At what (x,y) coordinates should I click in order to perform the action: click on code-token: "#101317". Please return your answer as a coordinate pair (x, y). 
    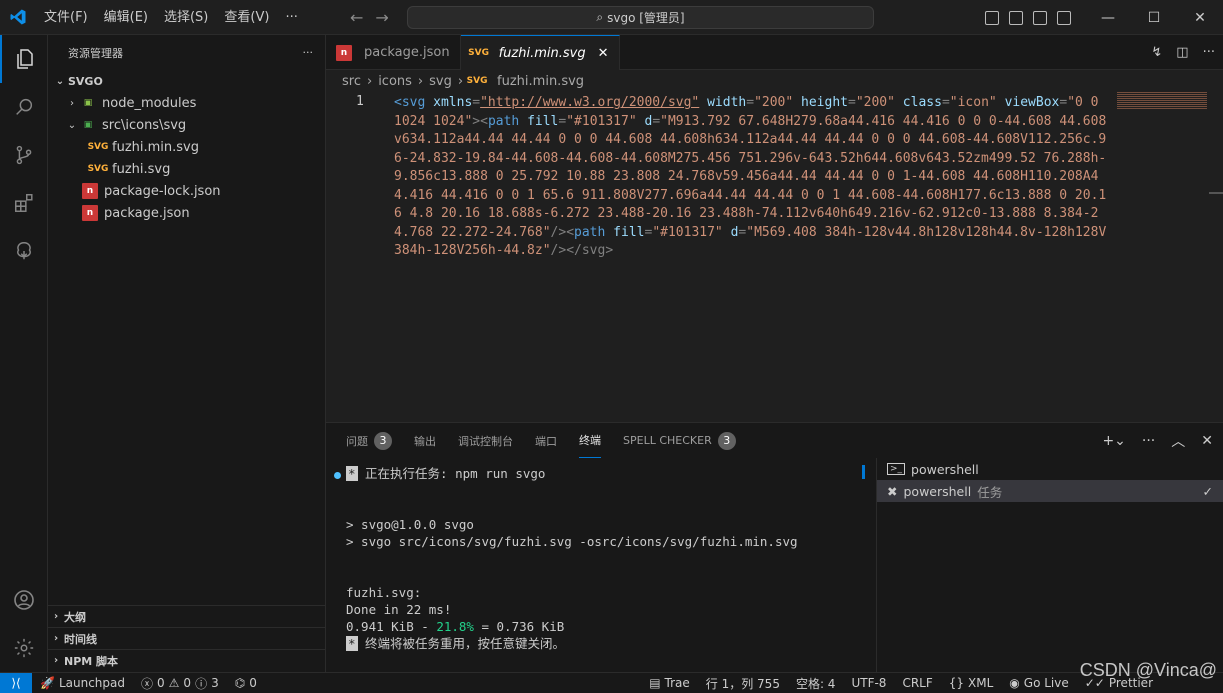
    Looking at the image, I should click on (601, 121).